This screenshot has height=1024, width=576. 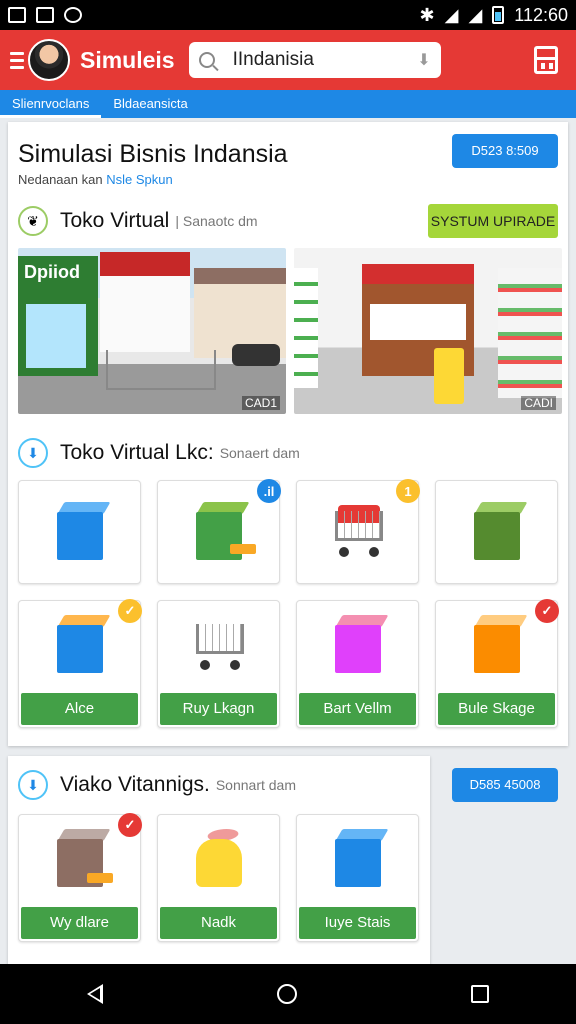 I want to click on photo-tag: CADI, so click(x=538, y=403).